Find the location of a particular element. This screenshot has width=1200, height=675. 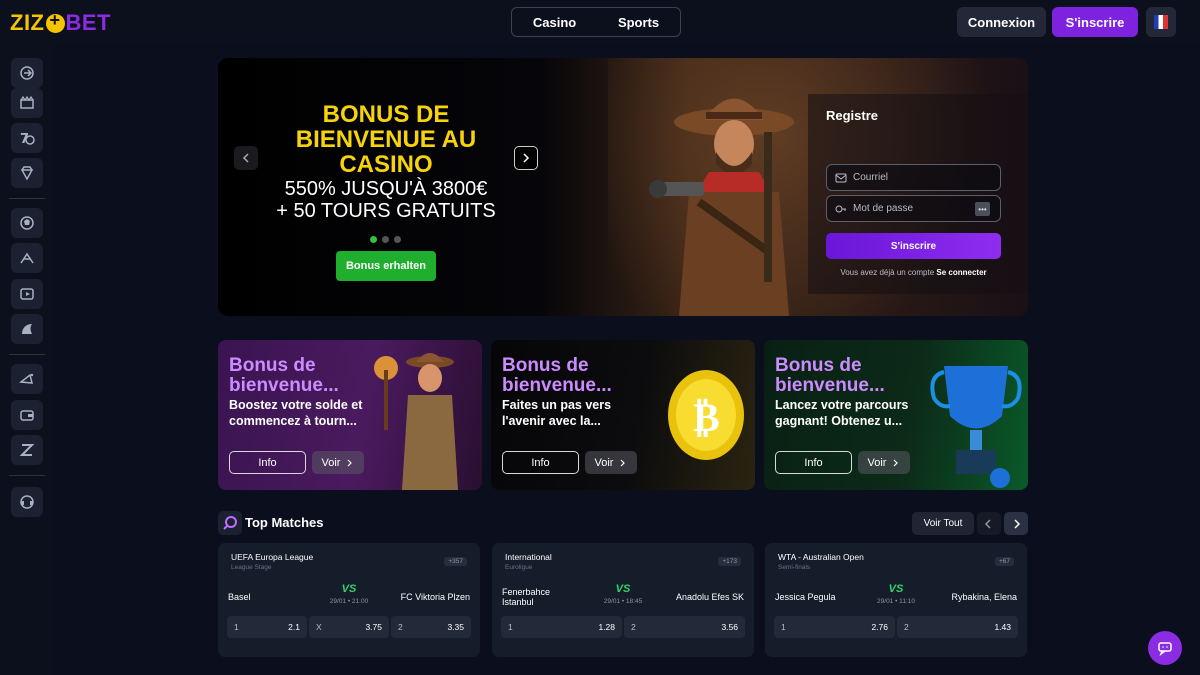

chevron-right-icon is located at coordinates (1017, 523).